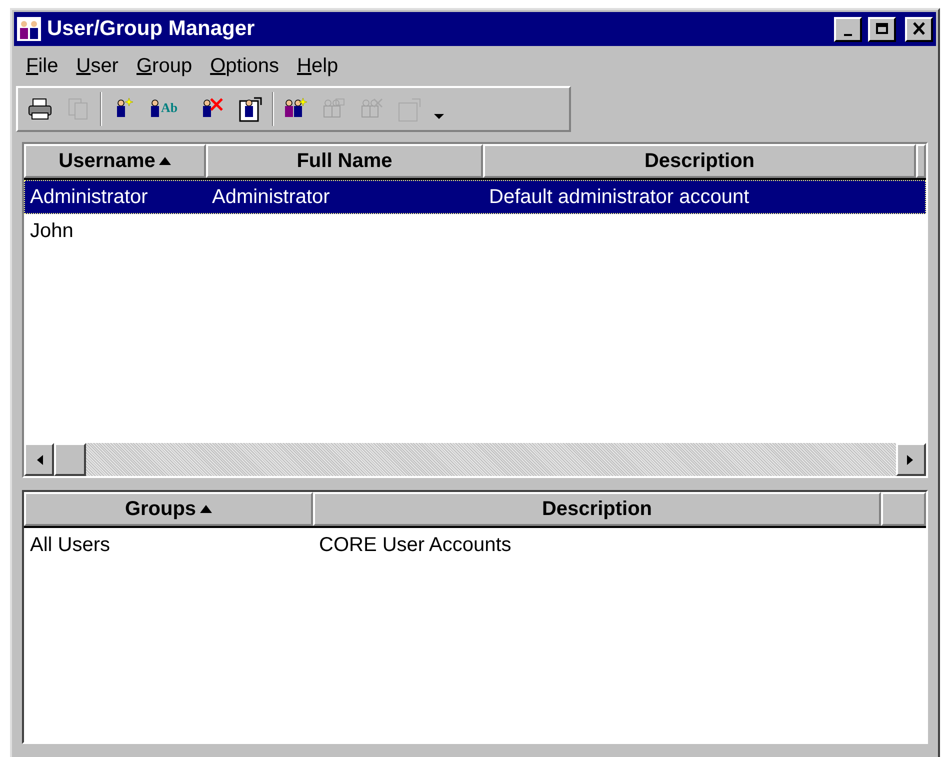  I want to click on table-row: All Users CORE User Accounts, so click(475, 545).